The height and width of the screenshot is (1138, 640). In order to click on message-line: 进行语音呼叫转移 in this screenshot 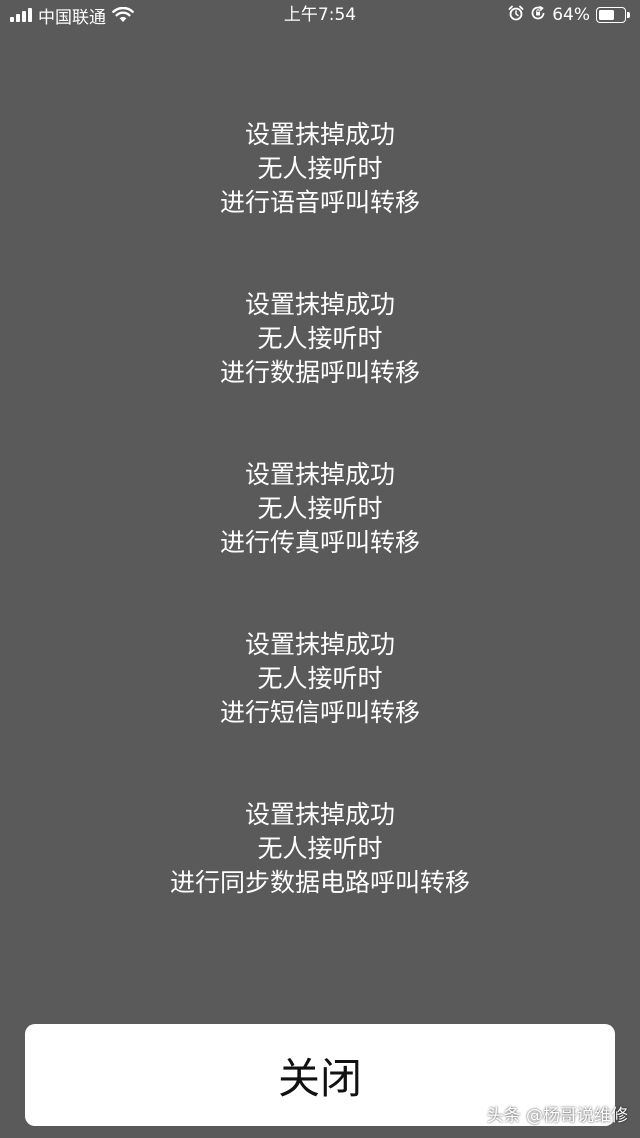, I will do `click(319, 202)`.